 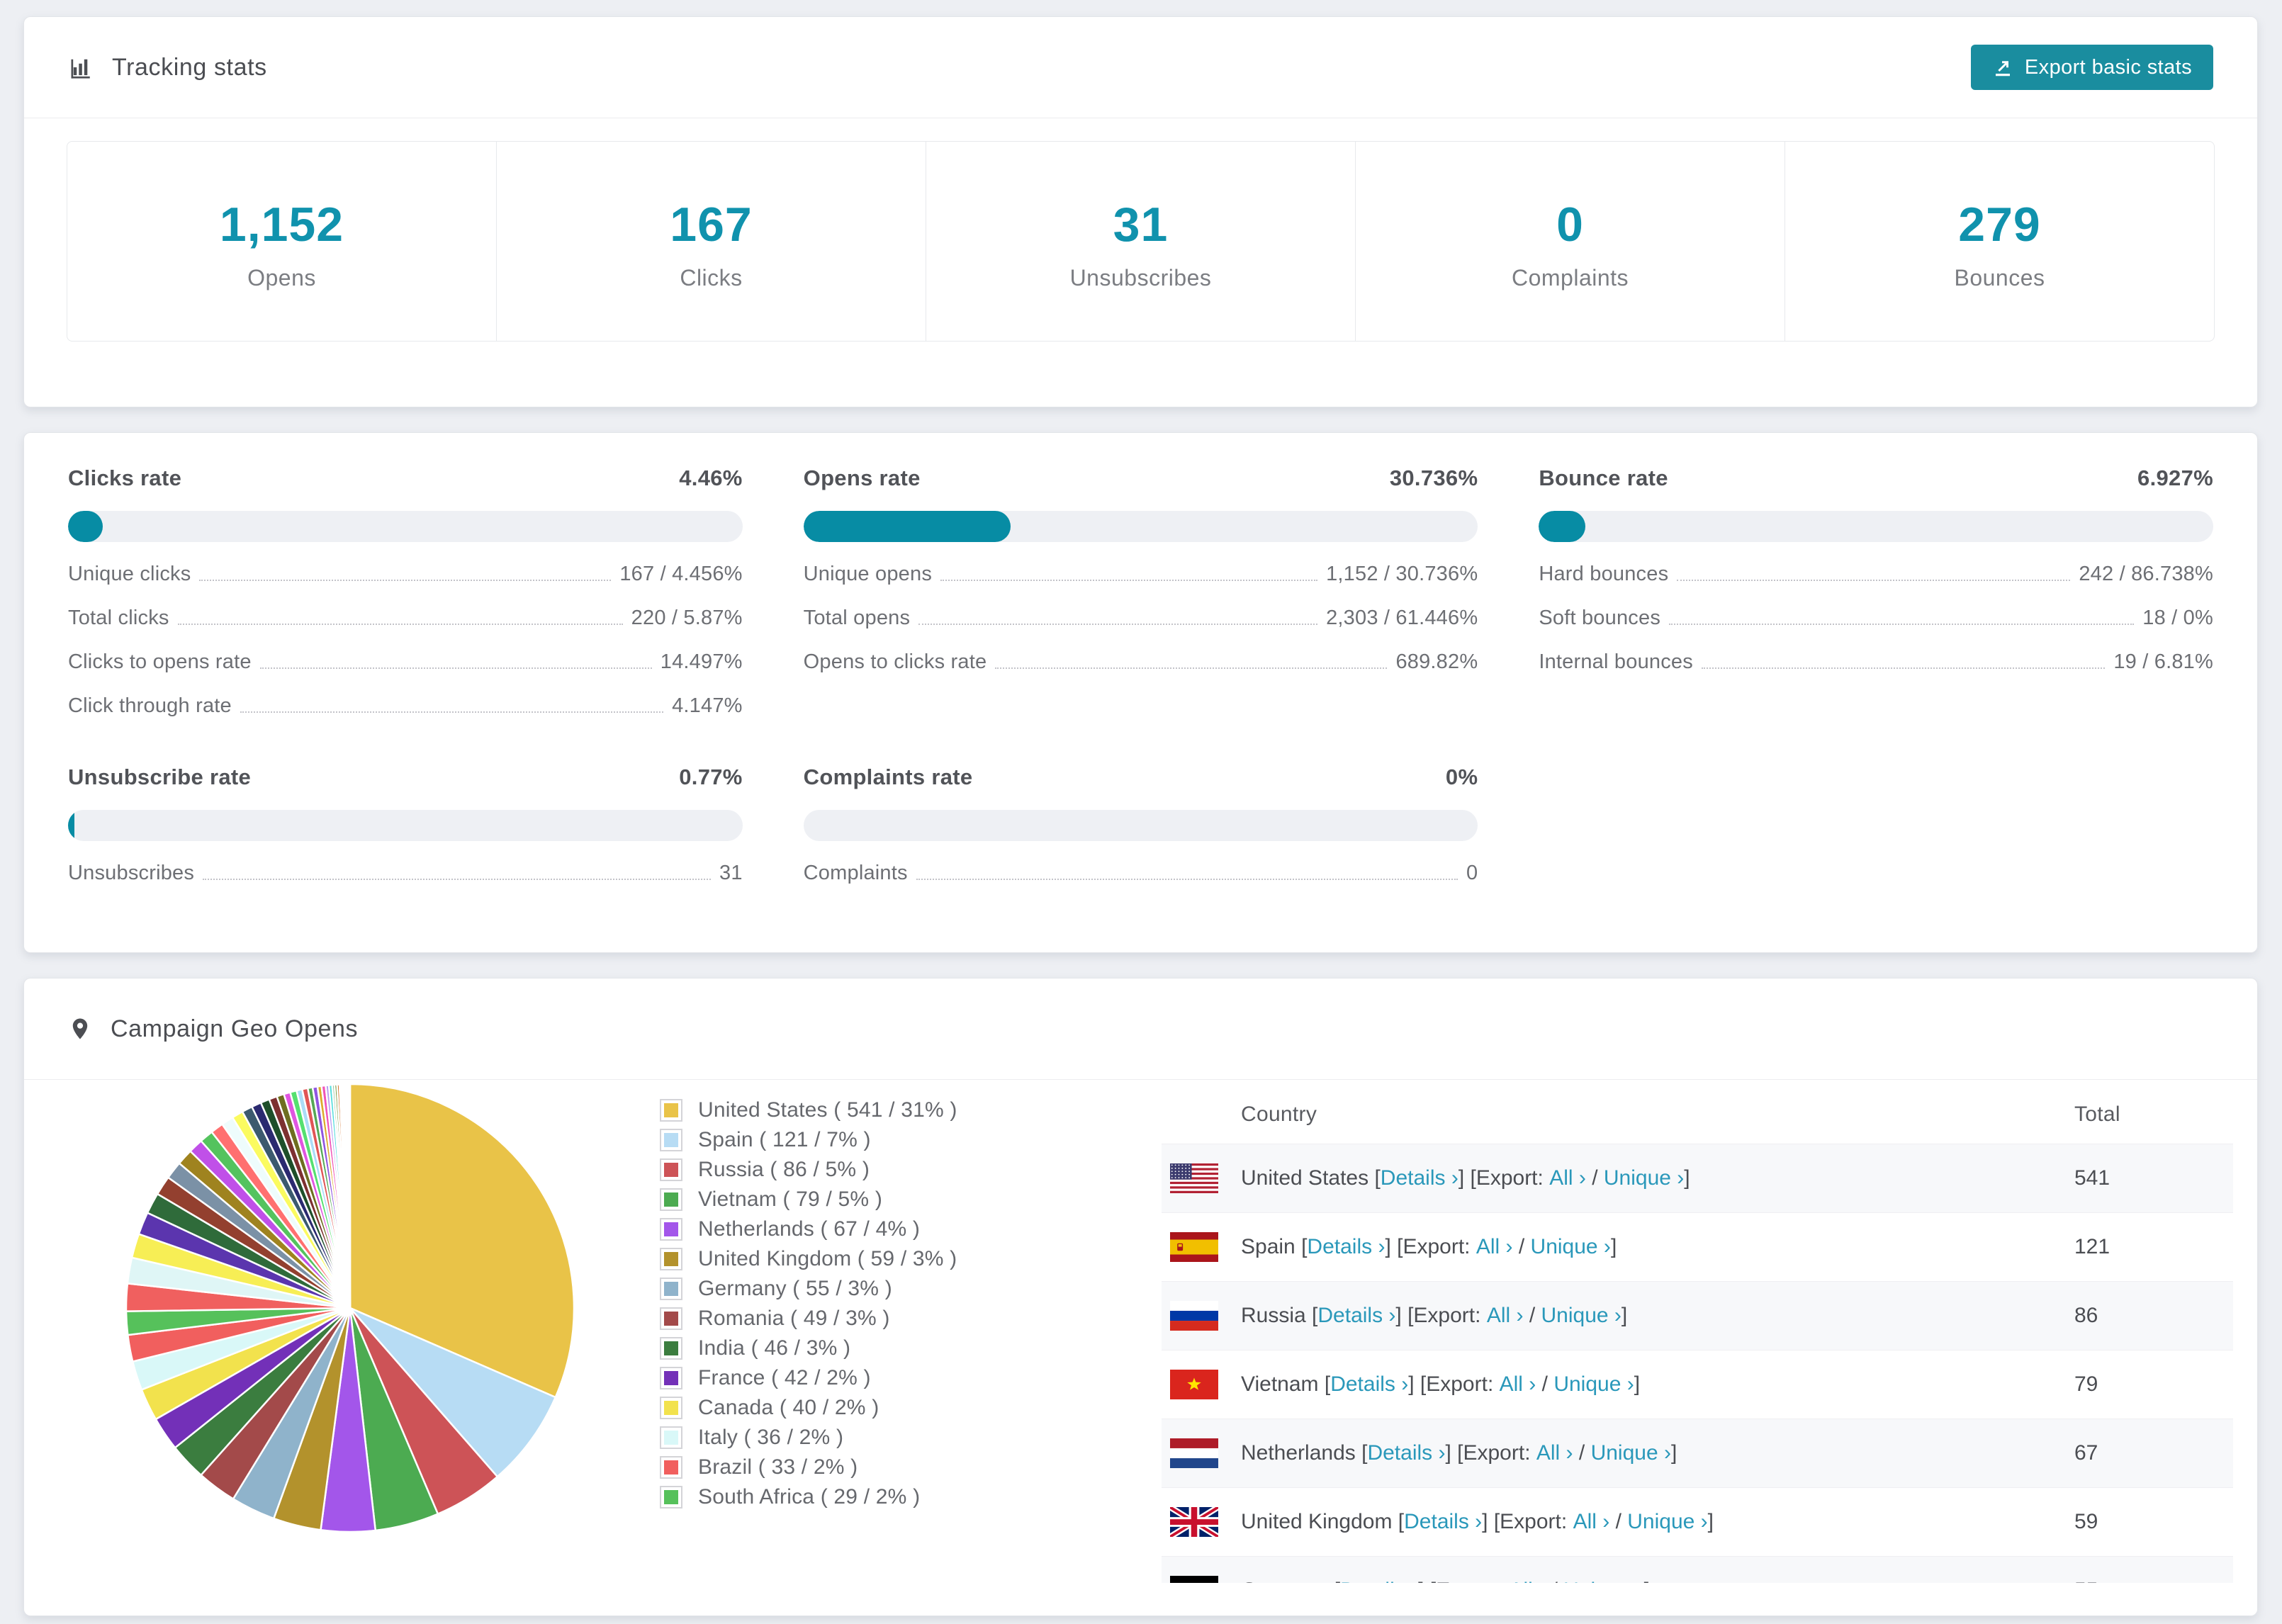 What do you see at coordinates (856, 873) in the screenshot?
I see `rate-row-label: Complaints` at bounding box center [856, 873].